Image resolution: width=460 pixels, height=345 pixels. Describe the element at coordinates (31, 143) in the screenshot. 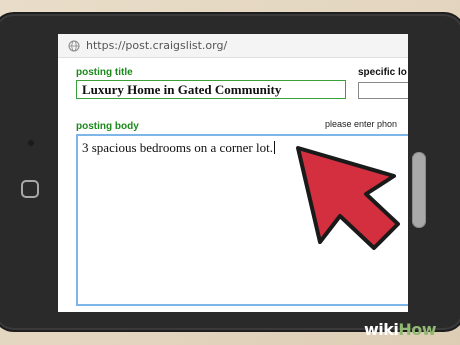

I see `camera-icon` at that location.